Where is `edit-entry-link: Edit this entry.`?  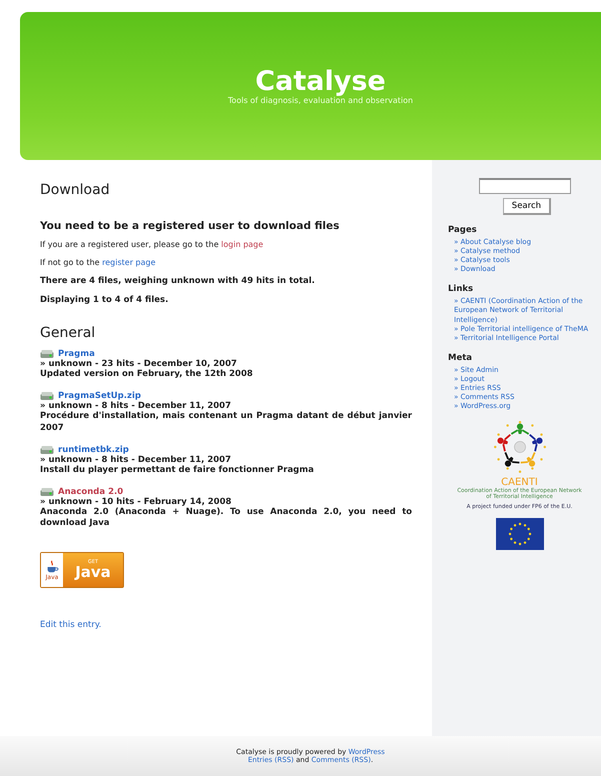 edit-entry-link: Edit this entry. is located at coordinates (71, 625).